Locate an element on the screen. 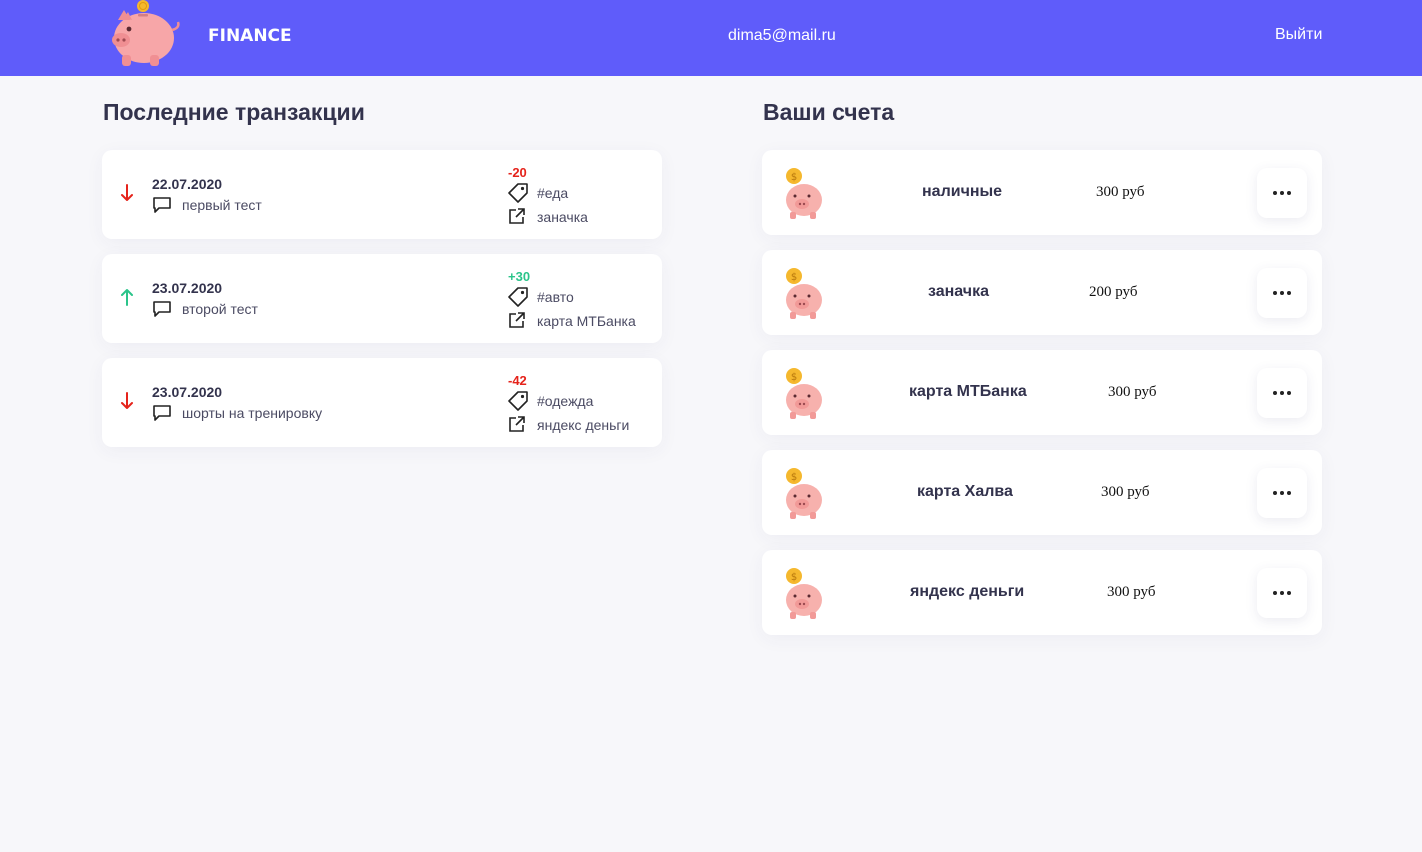 The image size is (1422, 852). account-card: $ наличные 300 руб is located at coordinates (1042, 192).